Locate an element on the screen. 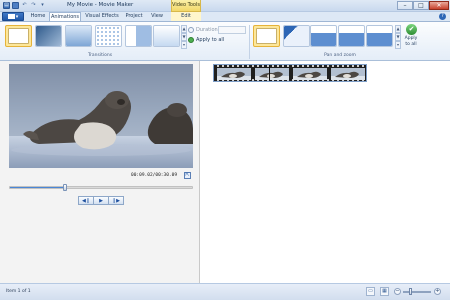 This screenshot has height=300, width=450. duration-label: Duration: is located at coordinates (208, 30).